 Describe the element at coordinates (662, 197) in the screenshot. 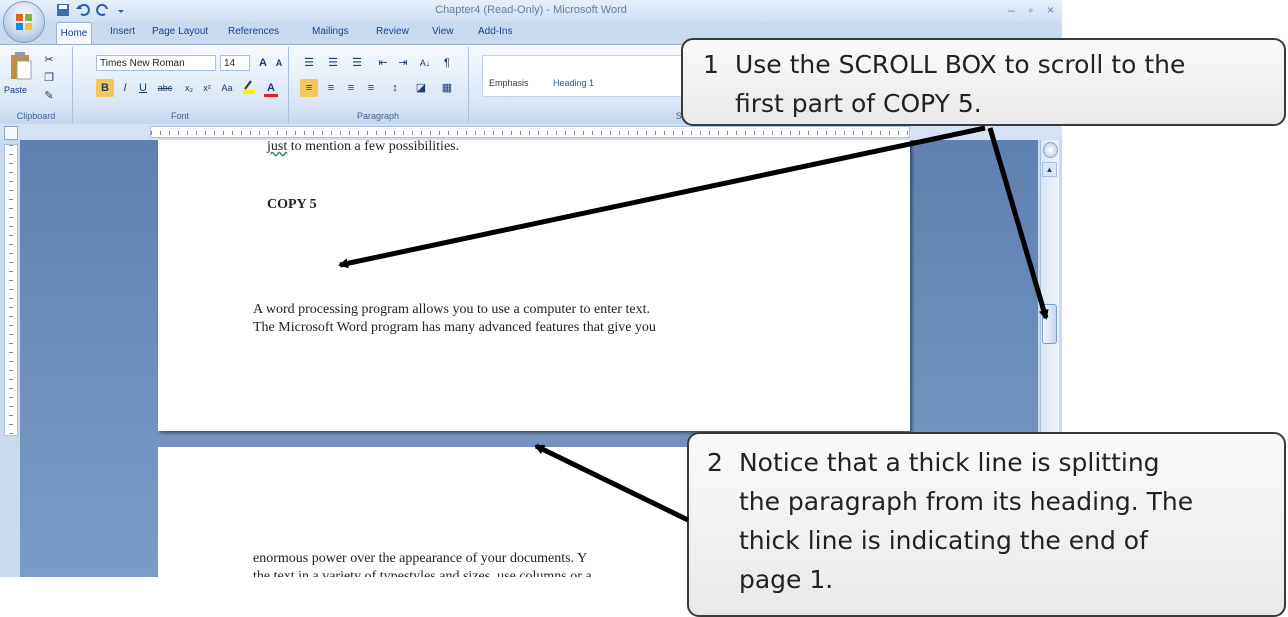

I see `arrow-to-copy5-heading` at that location.